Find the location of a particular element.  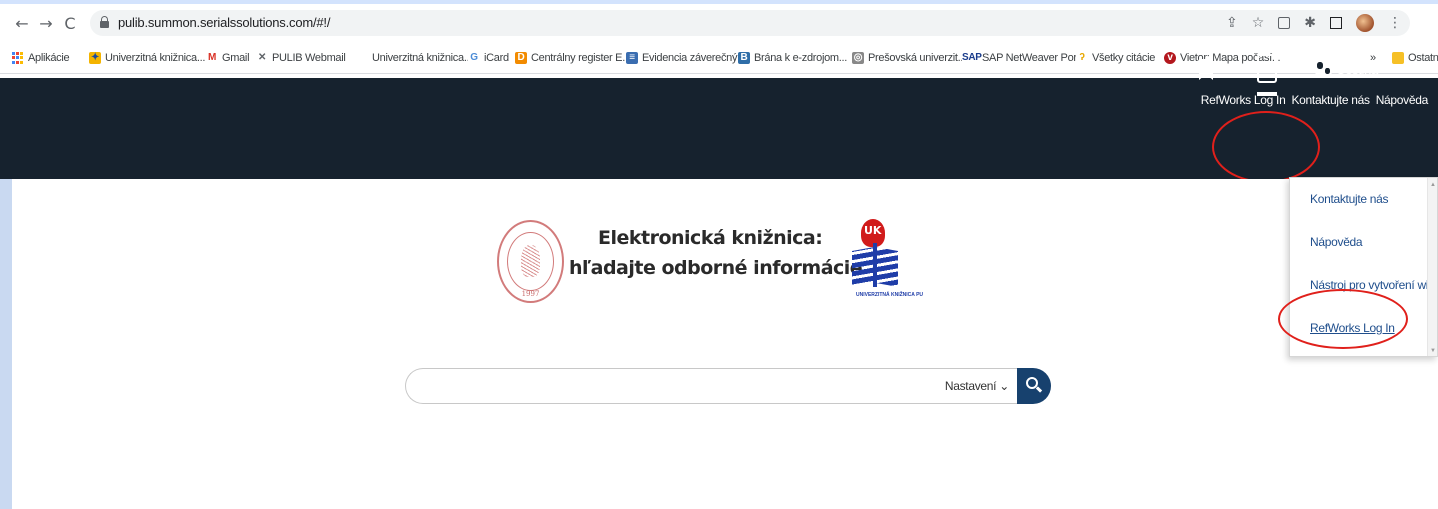

dropdown-scrollbar: ▲ ▼ is located at coordinates (1432, 267).